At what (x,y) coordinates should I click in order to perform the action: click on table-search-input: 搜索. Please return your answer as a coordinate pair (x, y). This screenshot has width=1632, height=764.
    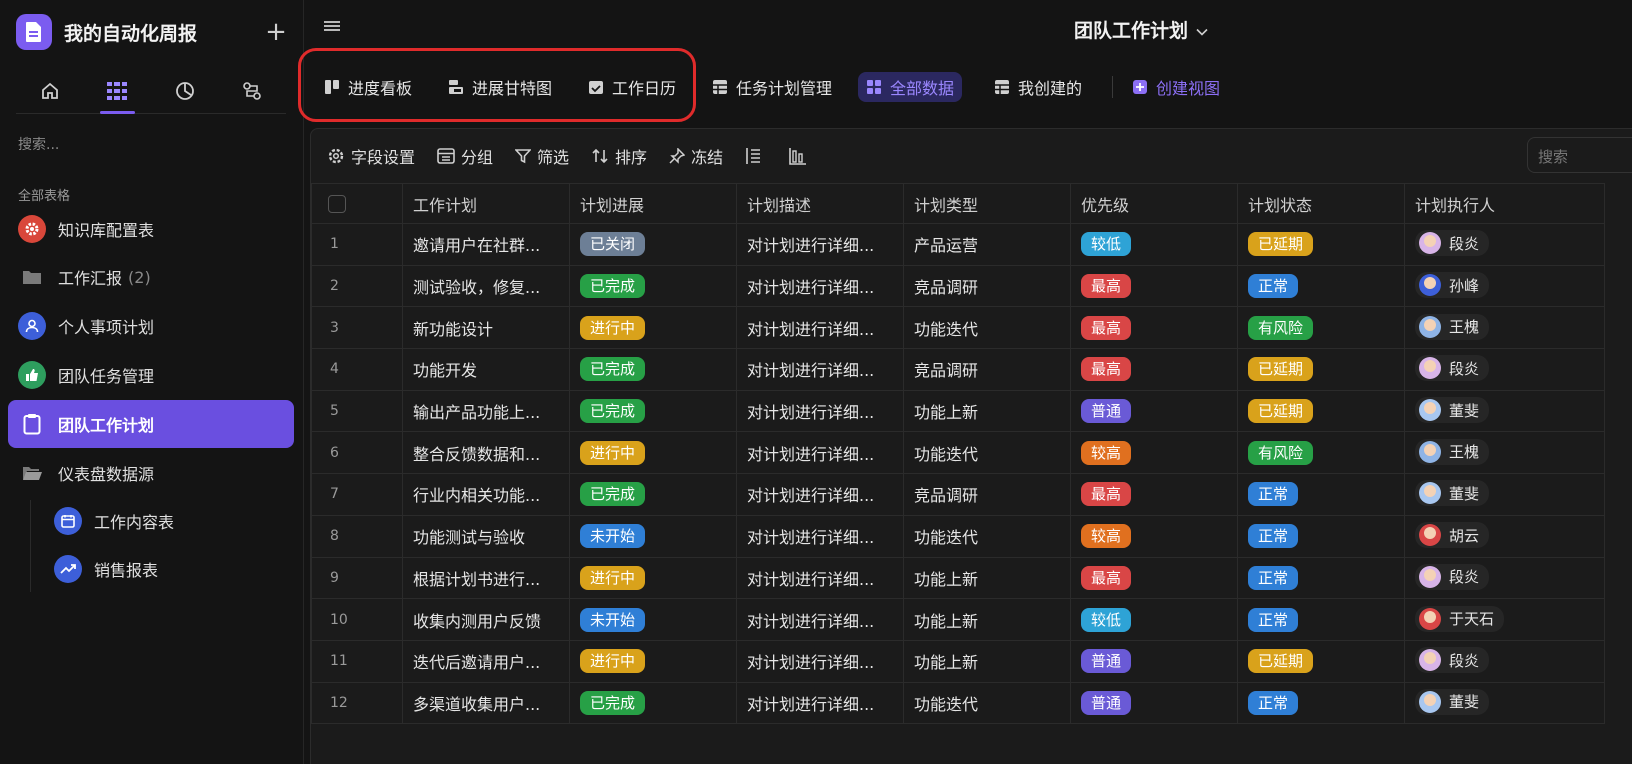
    Looking at the image, I should click on (1579, 155).